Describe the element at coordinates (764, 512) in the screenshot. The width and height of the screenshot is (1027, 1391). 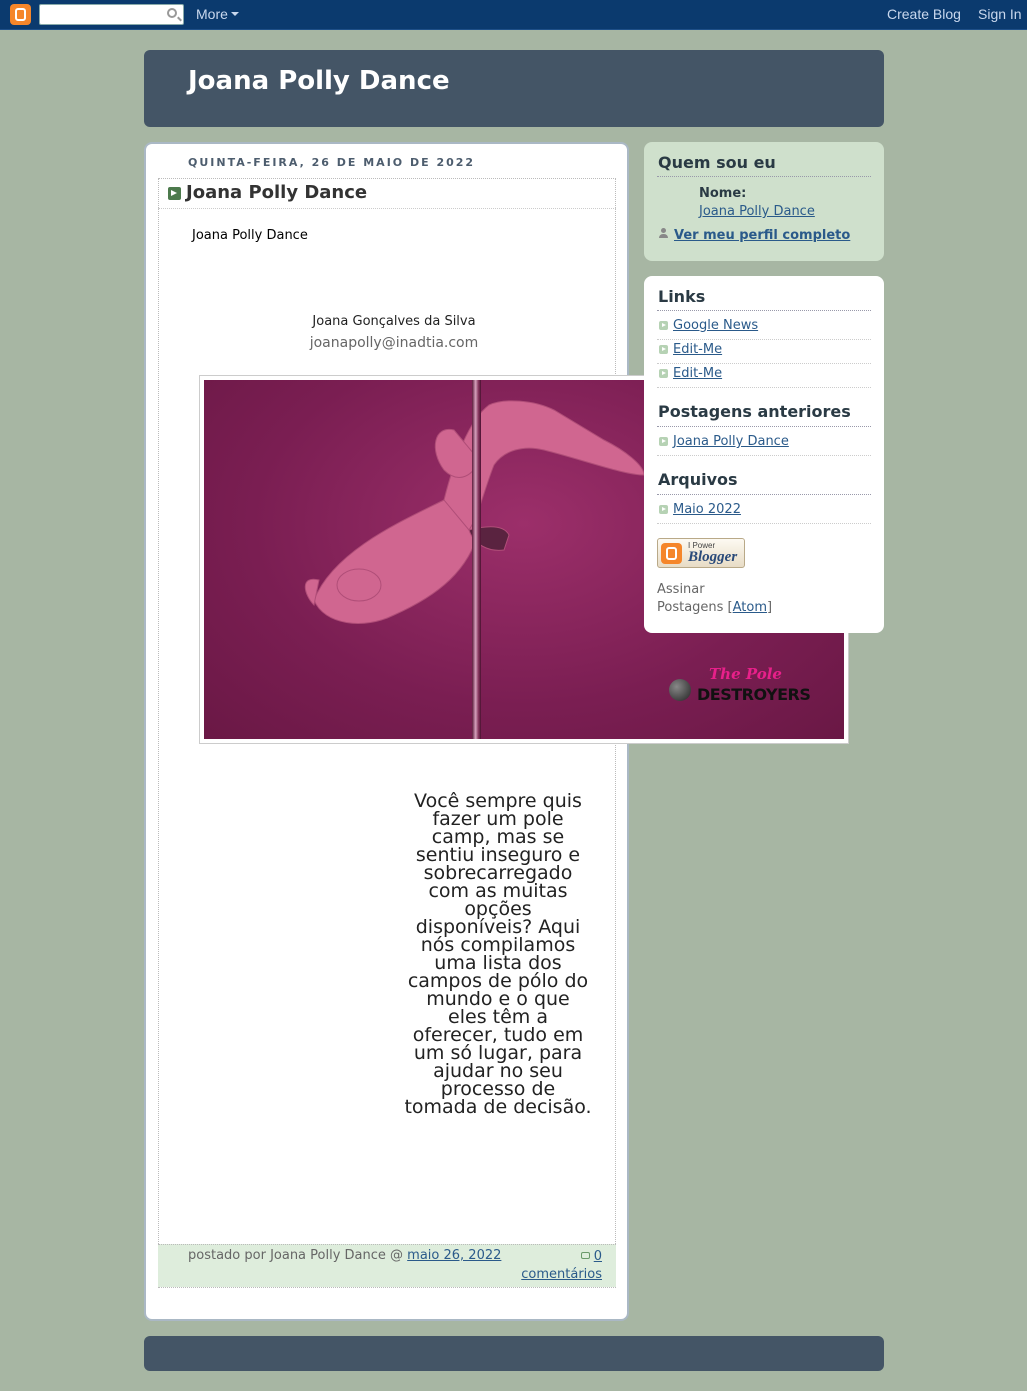
I see `archive-item: Maio 2022` at that location.